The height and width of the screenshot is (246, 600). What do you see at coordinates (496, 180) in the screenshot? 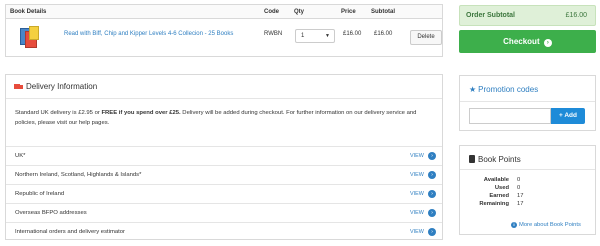
I see `points-label: Available` at bounding box center [496, 180].